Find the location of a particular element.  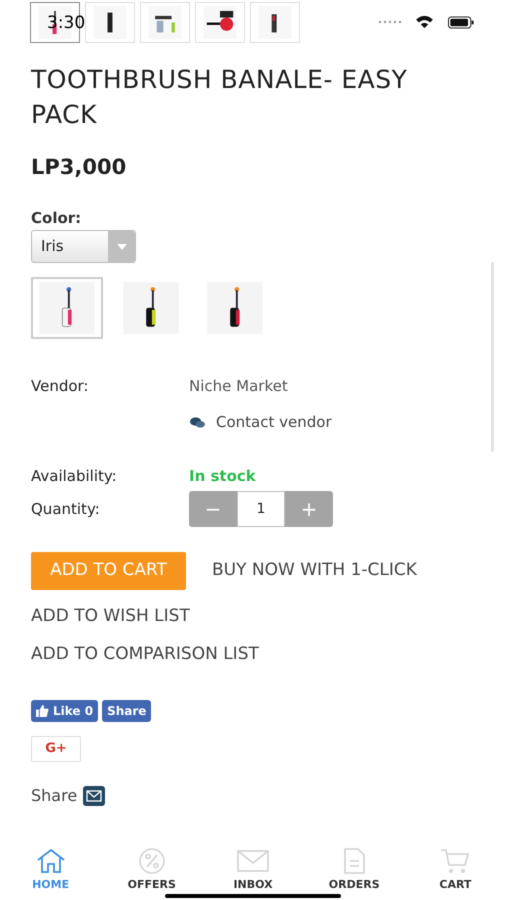

google-plus-button: G+ is located at coordinates (56, 749).